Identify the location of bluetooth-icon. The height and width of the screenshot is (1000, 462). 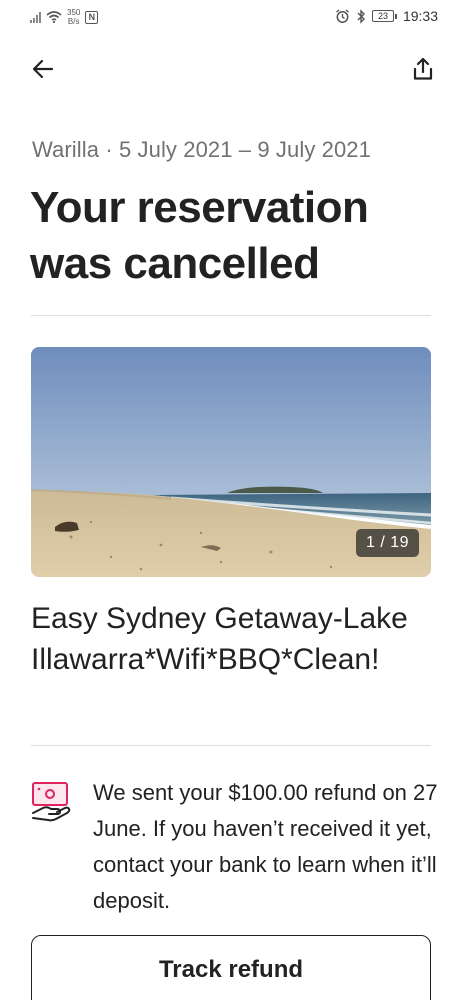
(361, 16).